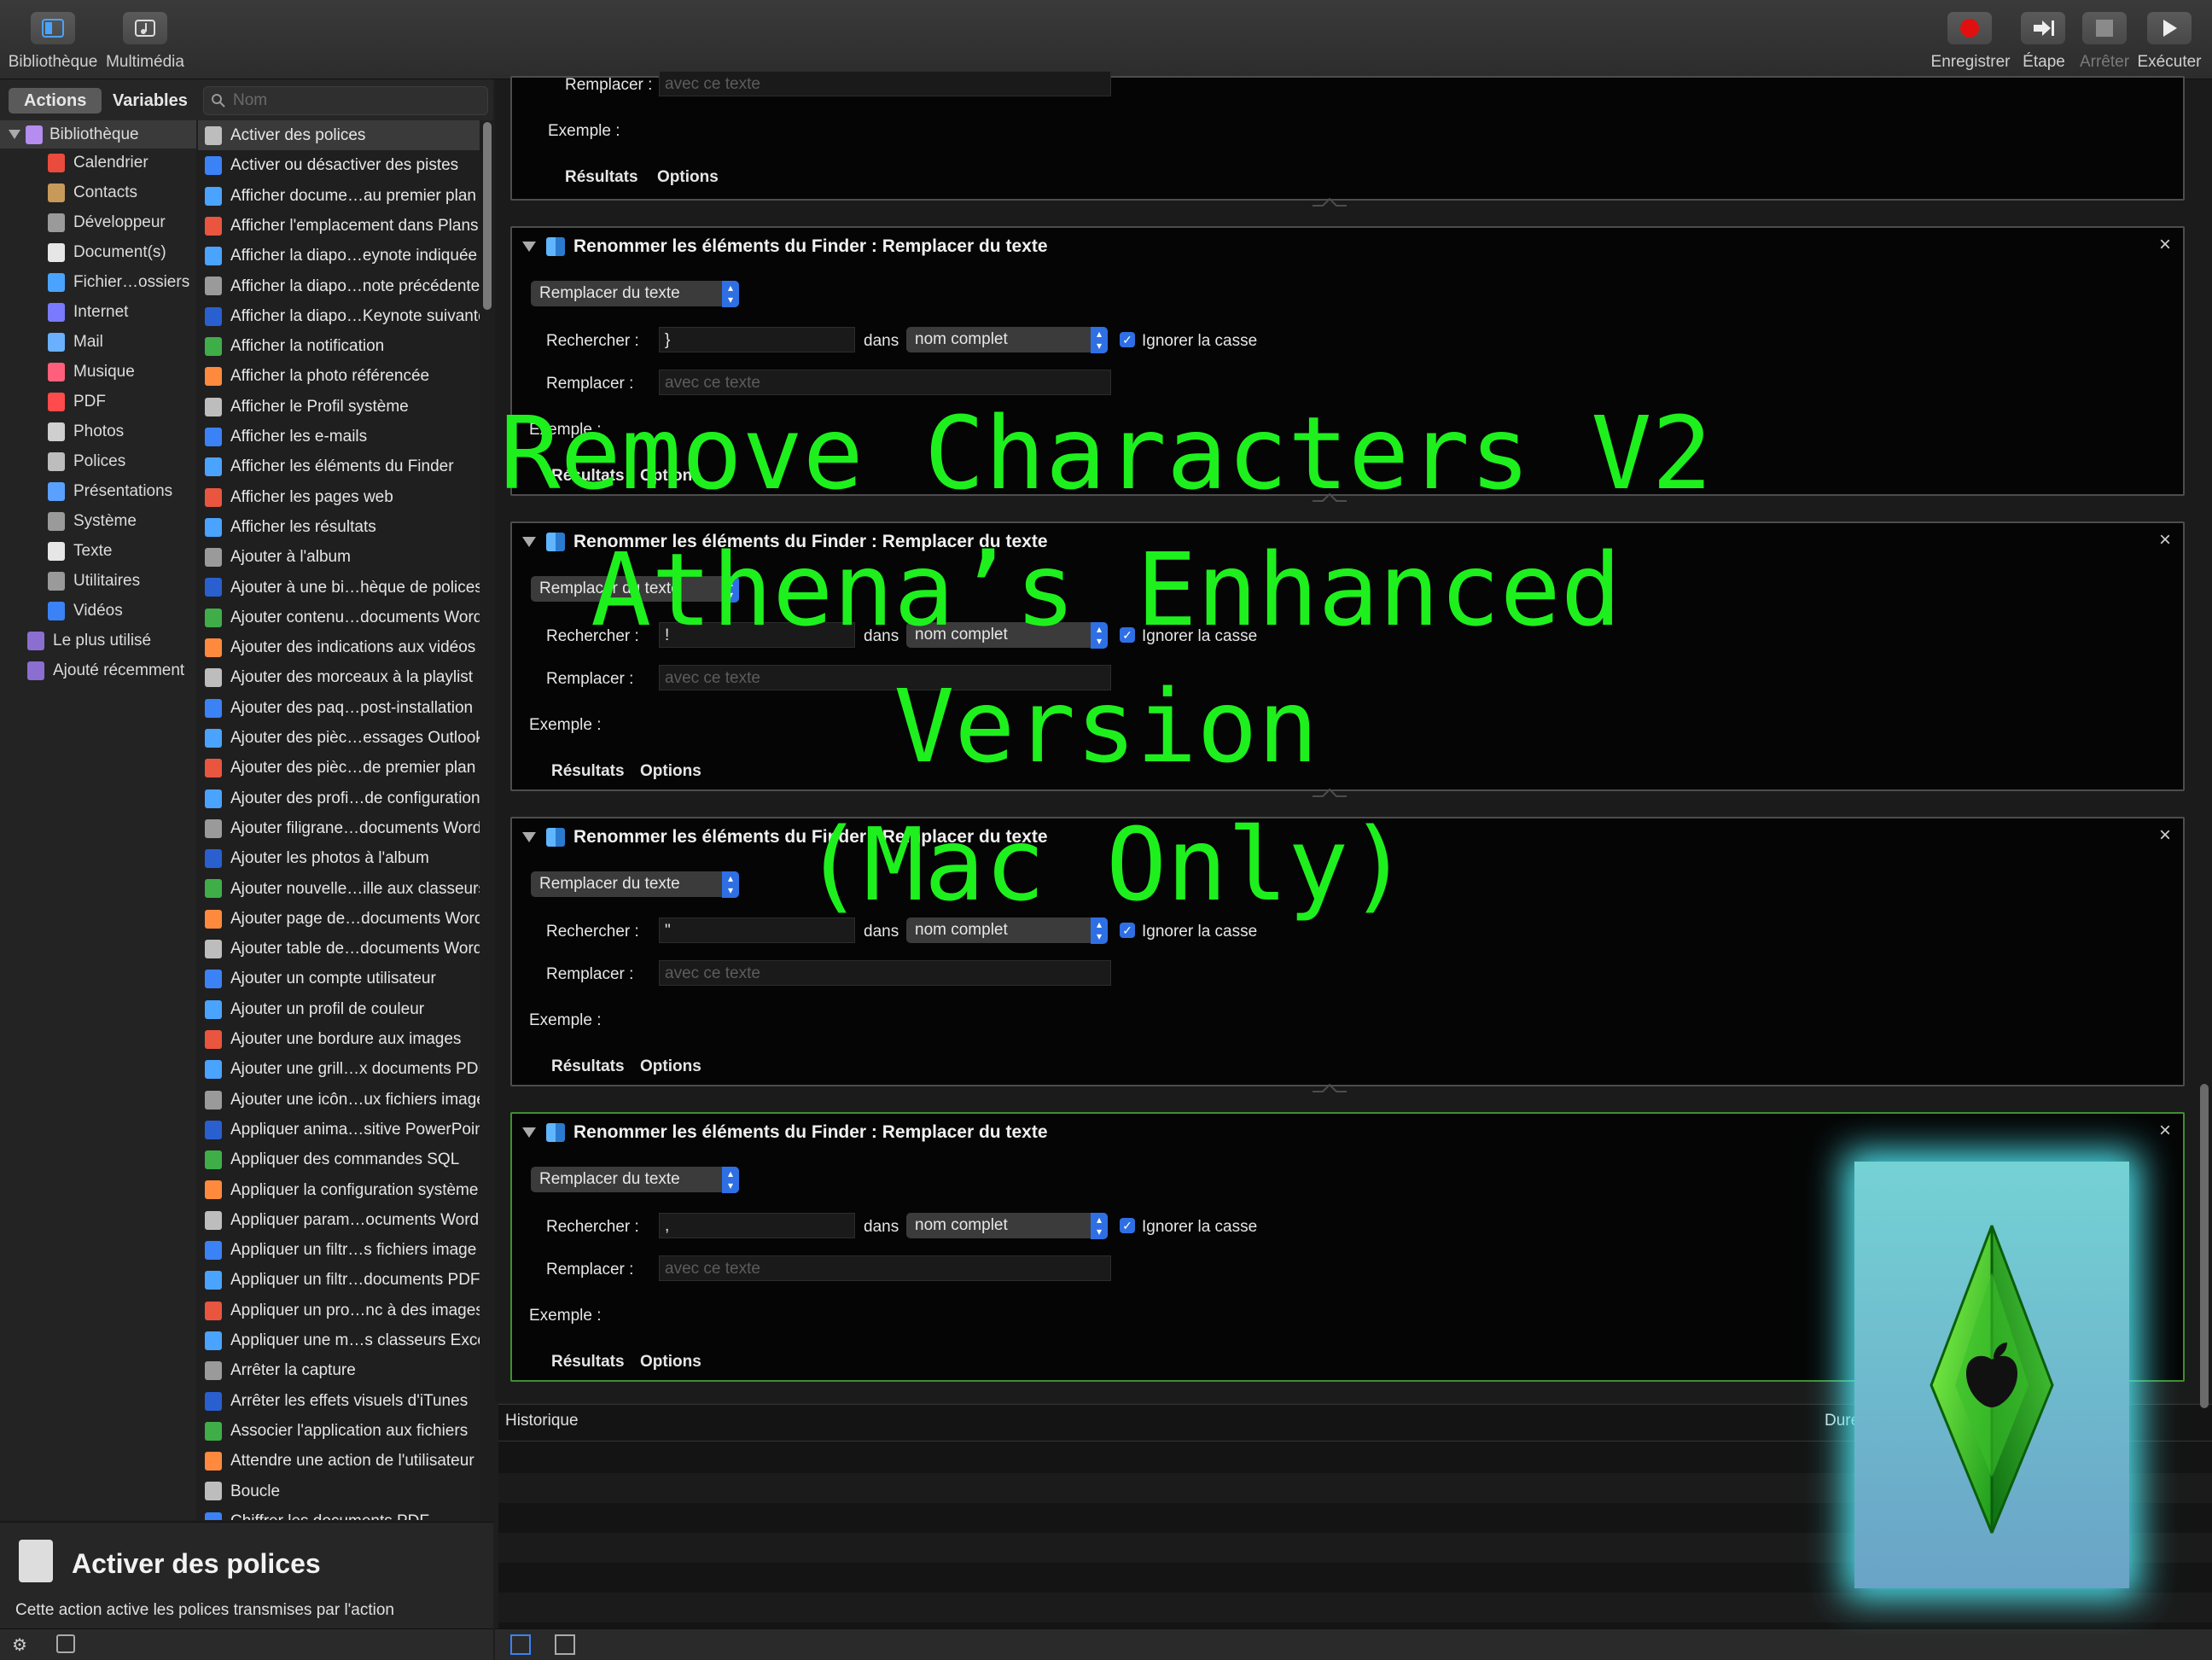 Image resolution: width=2212 pixels, height=1660 pixels. What do you see at coordinates (98, 252) in the screenshot?
I see `library-category: Document(s)` at bounding box center [98, 252].